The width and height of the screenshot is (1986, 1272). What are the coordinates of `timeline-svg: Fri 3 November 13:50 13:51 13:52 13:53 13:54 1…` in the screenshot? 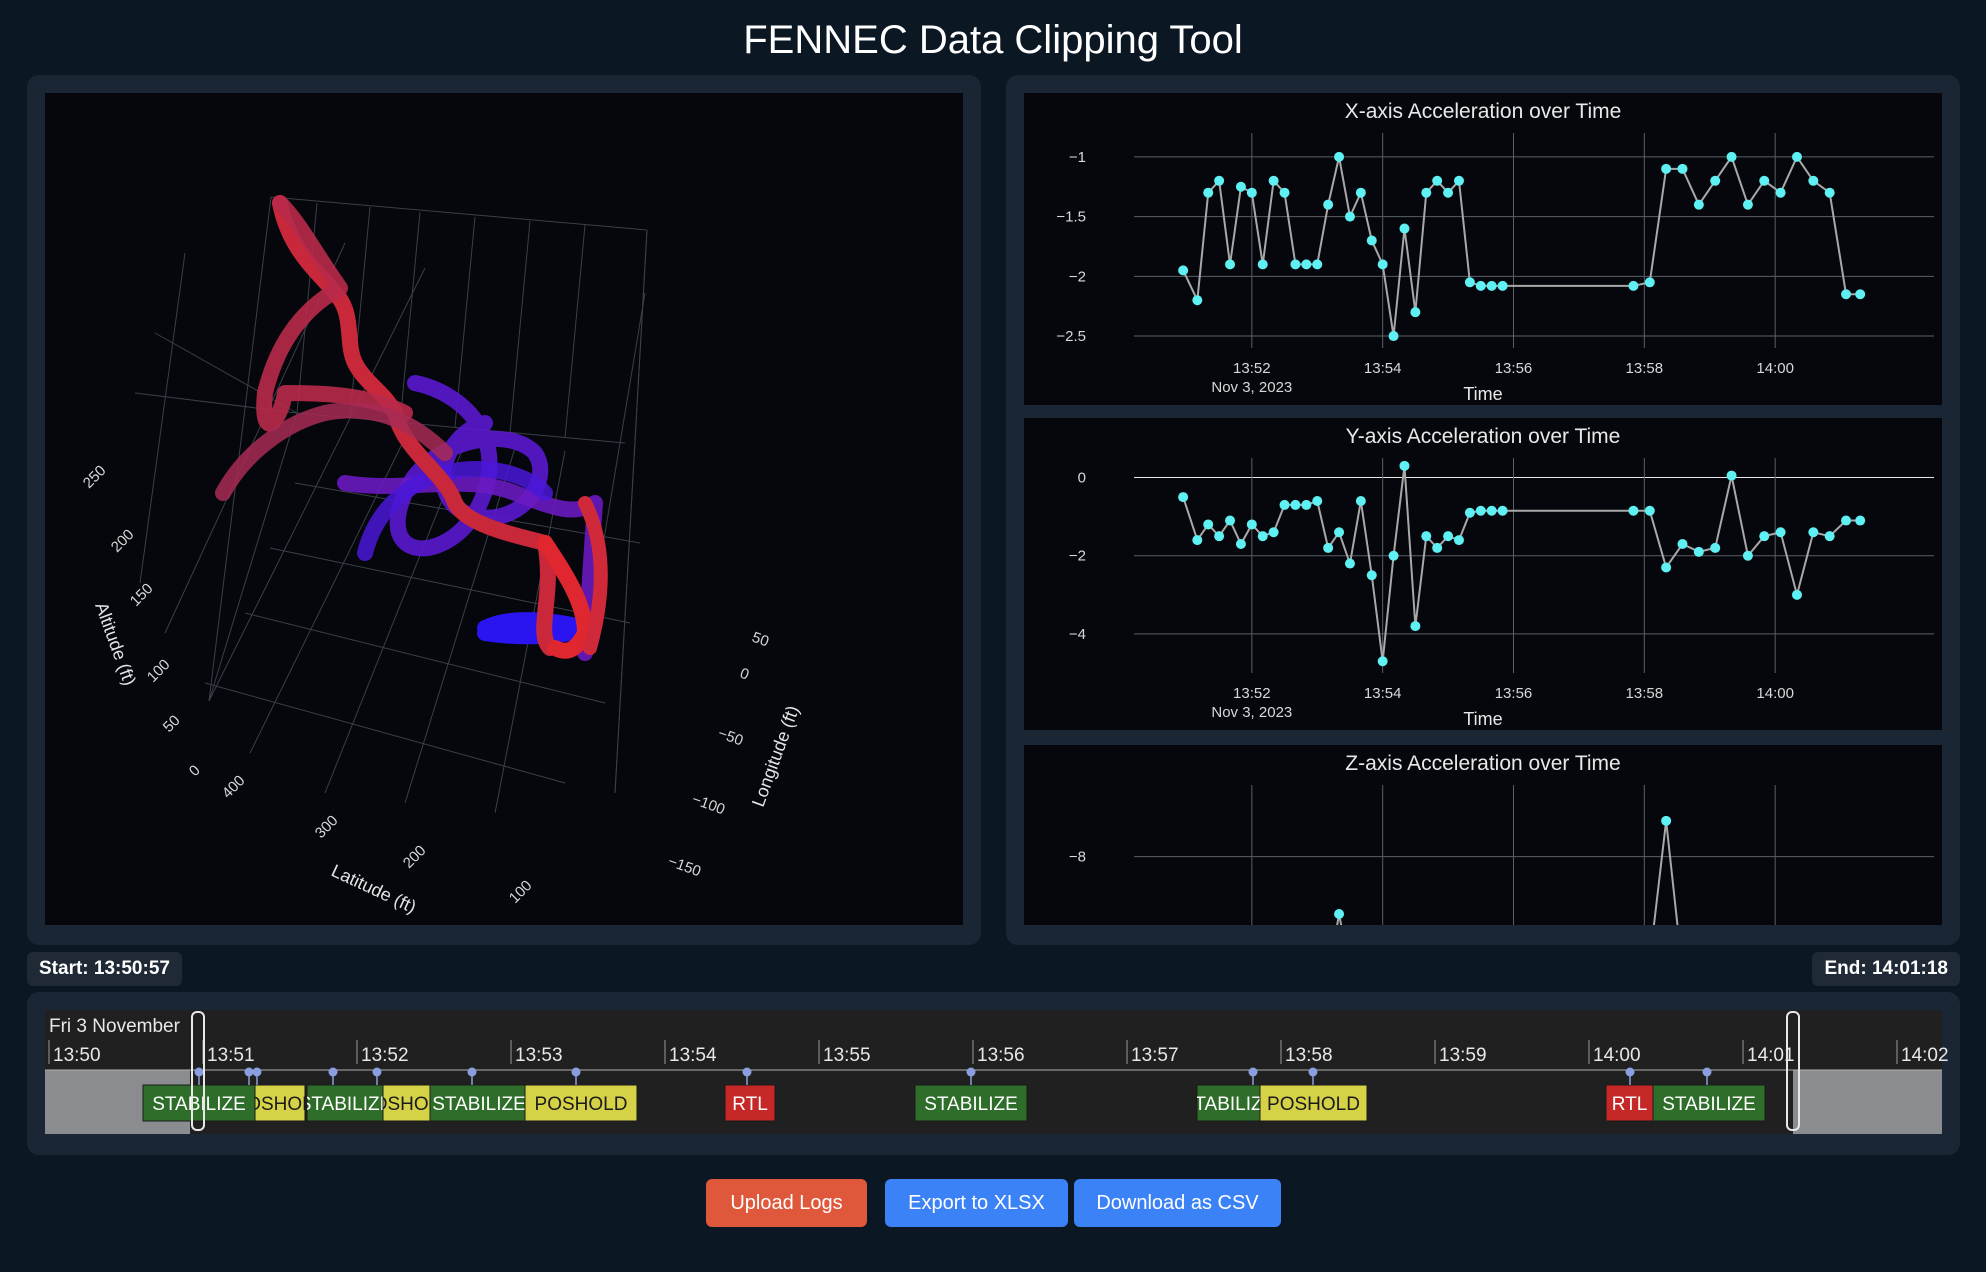 It's located at (993, 1073).